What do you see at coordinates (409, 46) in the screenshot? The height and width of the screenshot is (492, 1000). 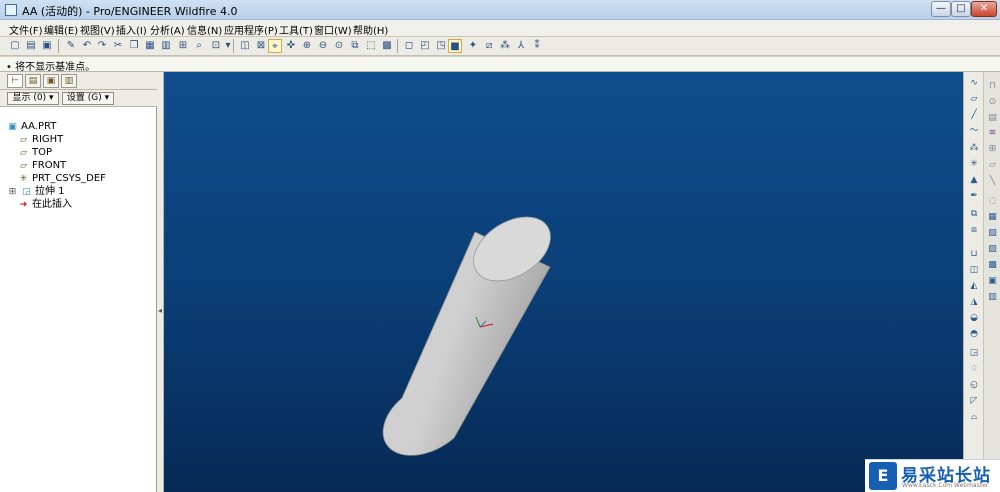 I see `wireframe-icon: ◻` at bounding box center [409, 46].